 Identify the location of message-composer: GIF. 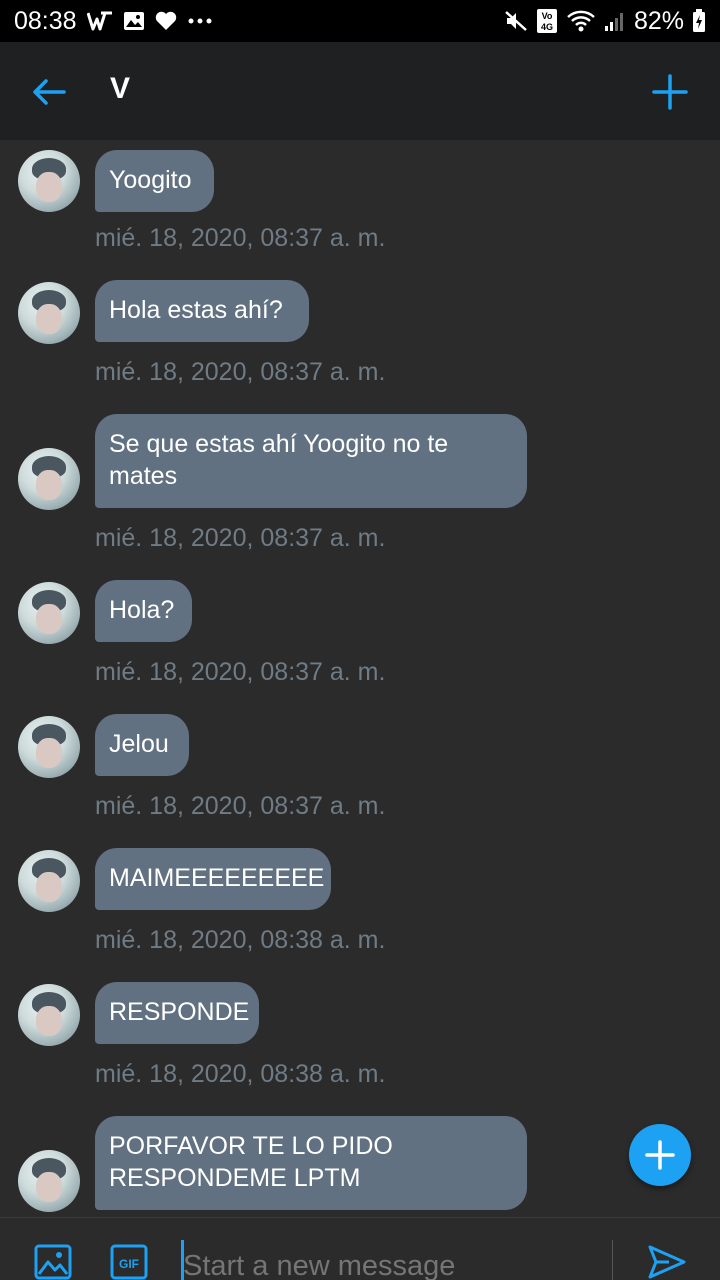
(360, 1248).